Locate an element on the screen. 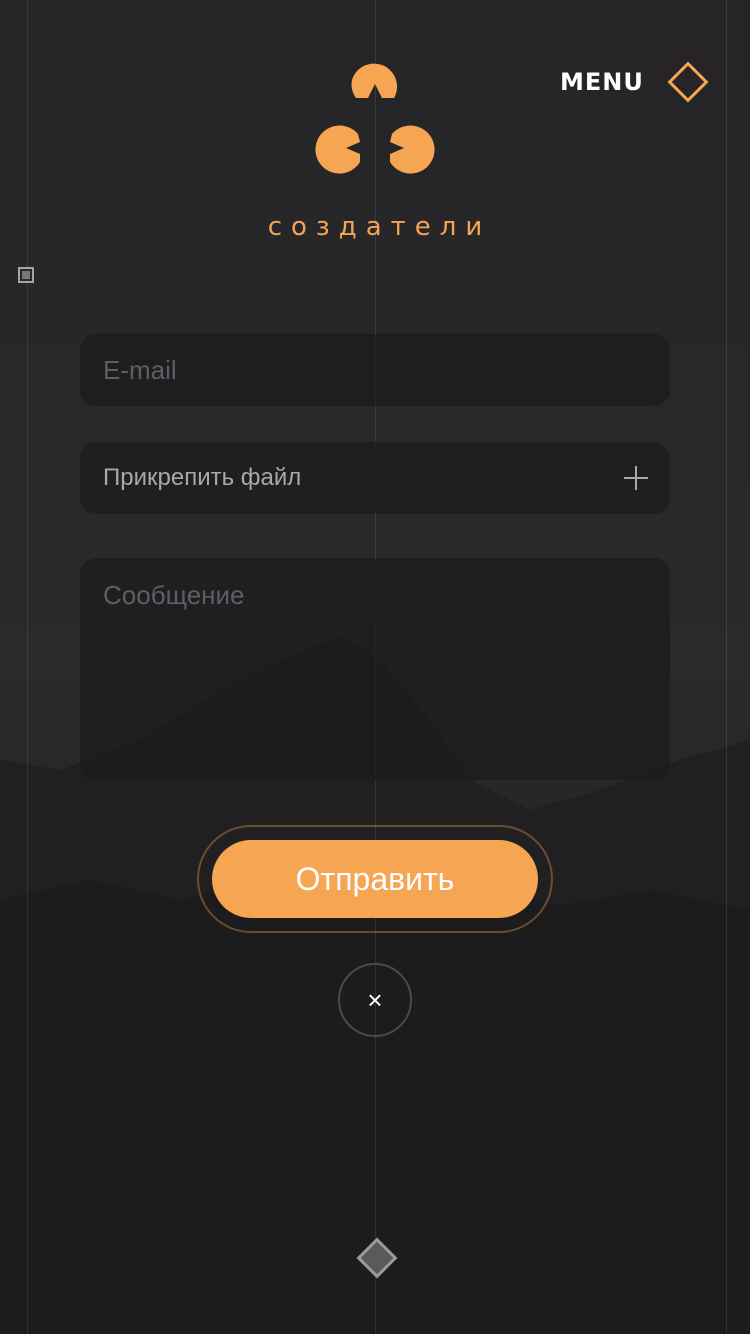 The height and width of the screenshot is (1334, 750). plus-icon is located at coordinates (636, 478).